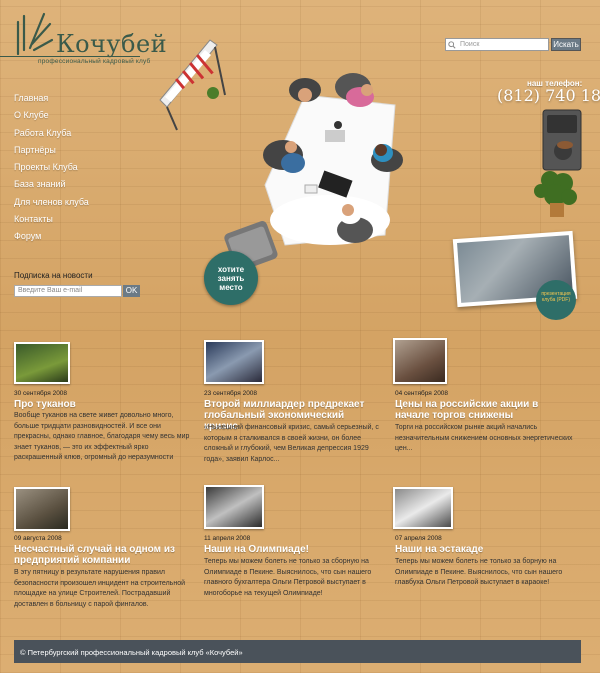 The height and width of the screenshot is (673, 600). What do you see at coordinates (32, 32) in the screenshot?
I see `logo-hand-icon` at bounding box center [32, 32].